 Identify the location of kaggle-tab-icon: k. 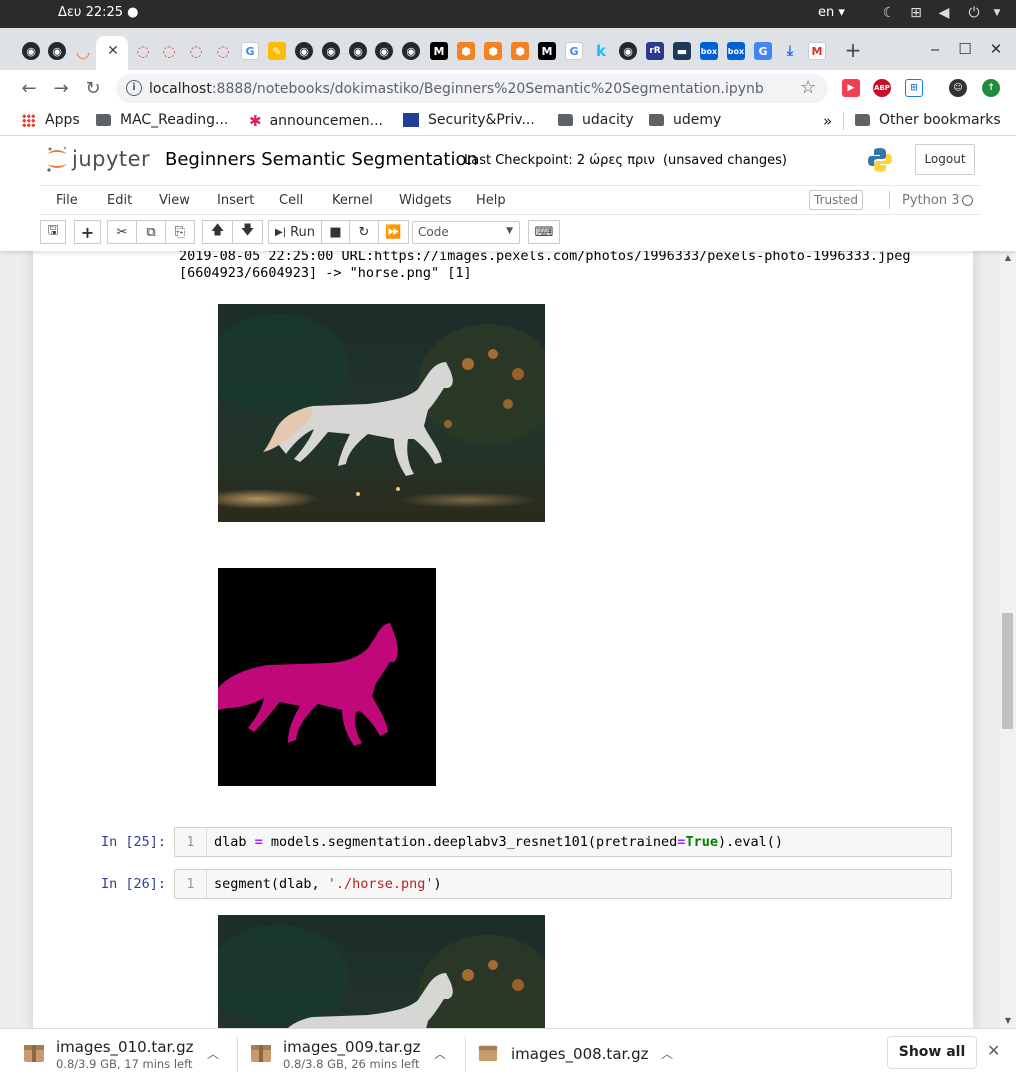
(601, 51).